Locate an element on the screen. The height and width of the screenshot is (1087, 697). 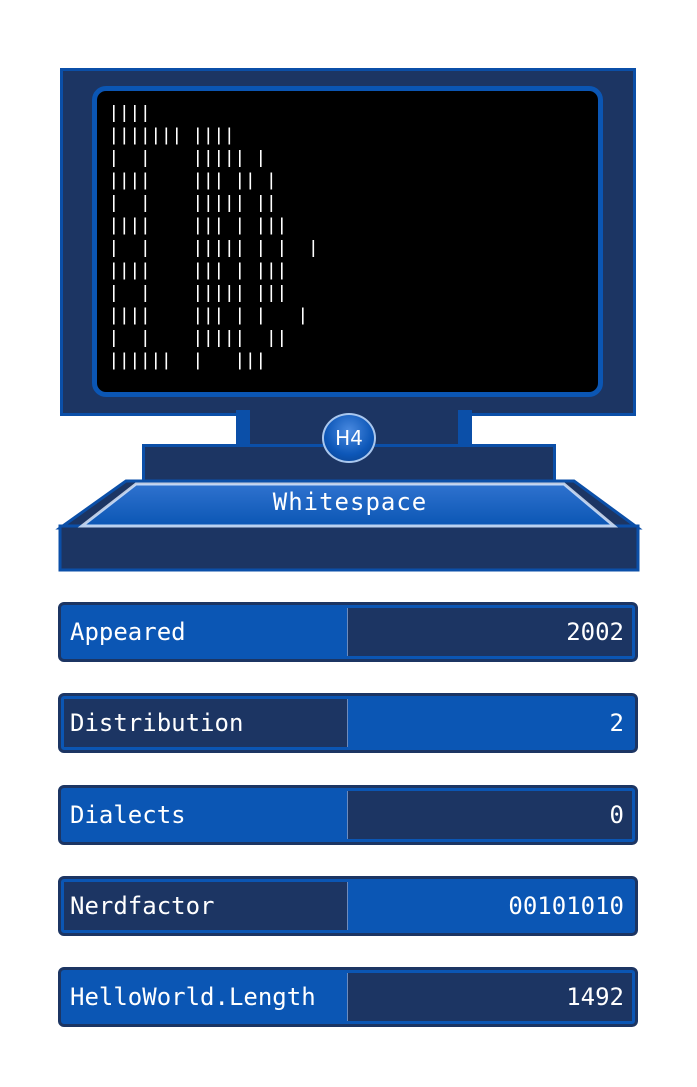
stat-nerdfactor: Nerdfactor 00101010 is located at coordinates (348, 906).